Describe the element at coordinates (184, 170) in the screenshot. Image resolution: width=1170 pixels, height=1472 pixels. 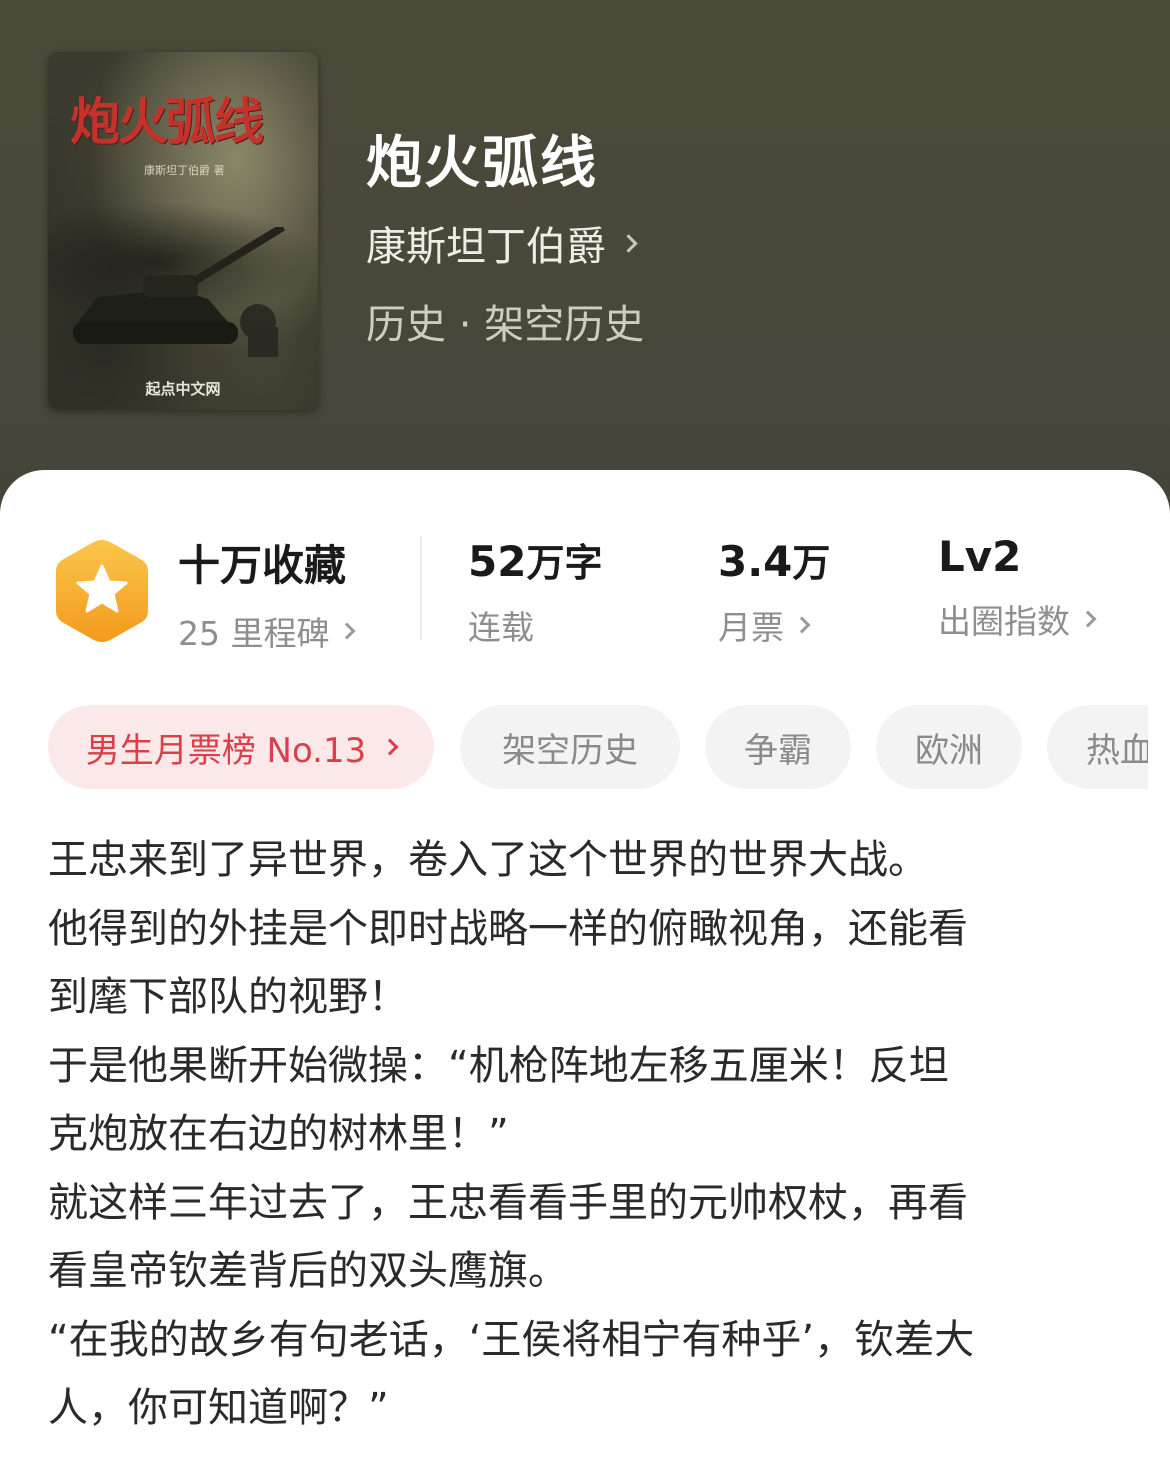
I see `cover-author: 康斯坦丁伯爵 著` at that location.